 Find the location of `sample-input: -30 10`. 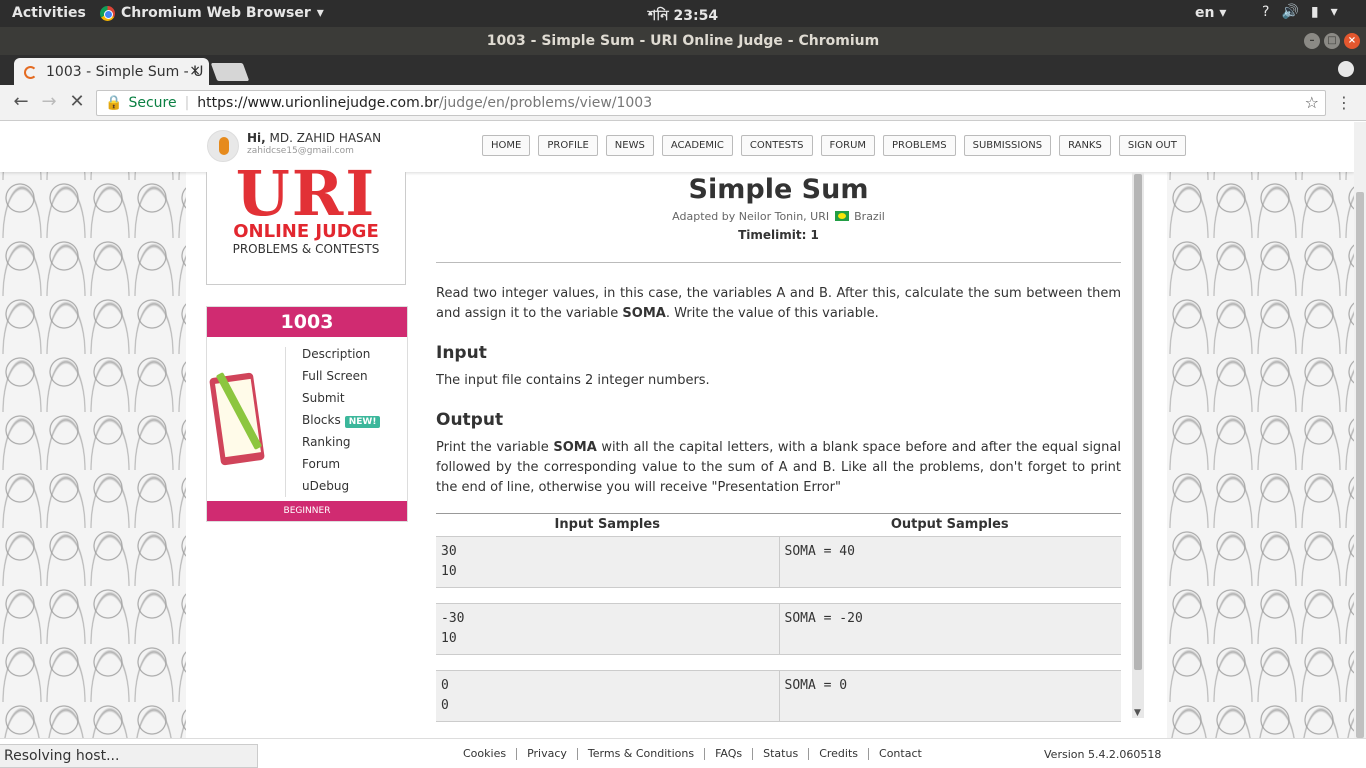

sample-input: -30 10 is located at coordinates (453, 628).